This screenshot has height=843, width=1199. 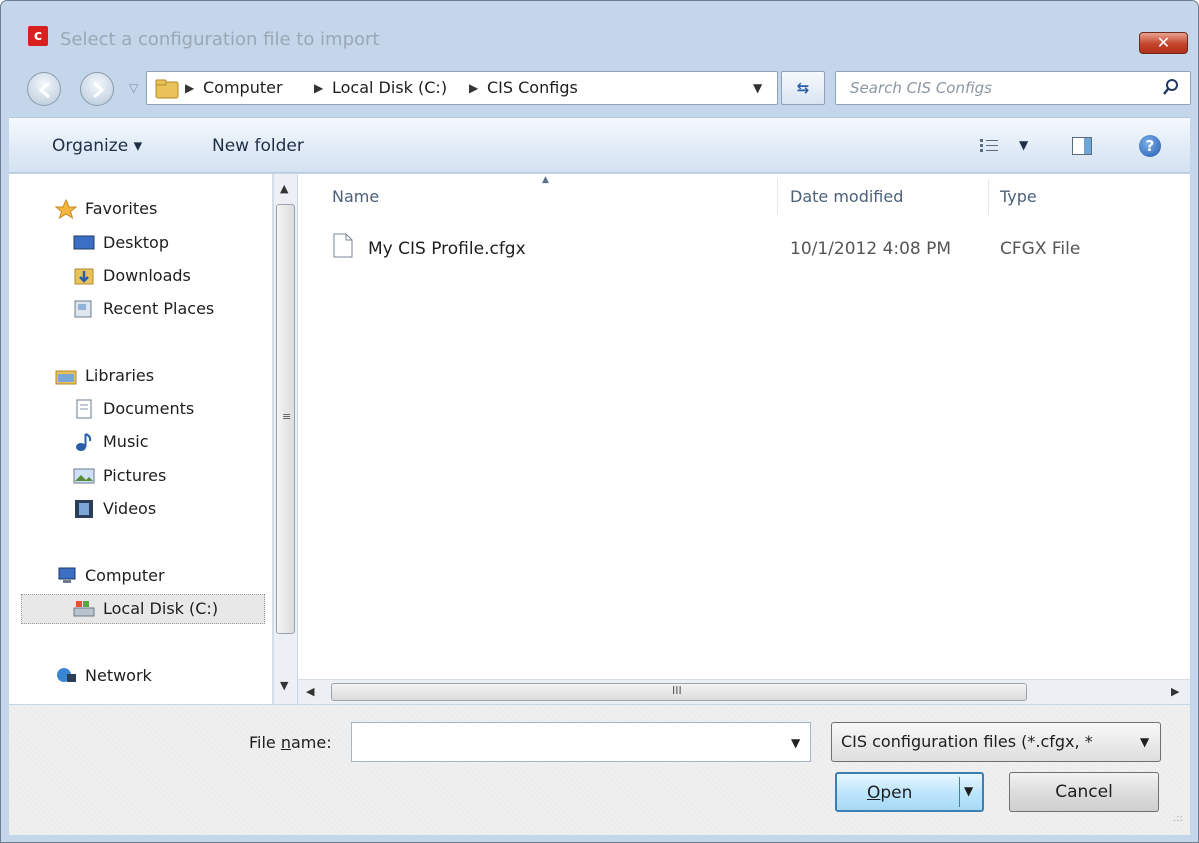 What do you see at coordinates (118, 675) in the screenshot?
I see `nav-label: Network` at bounding box center [118, 675].